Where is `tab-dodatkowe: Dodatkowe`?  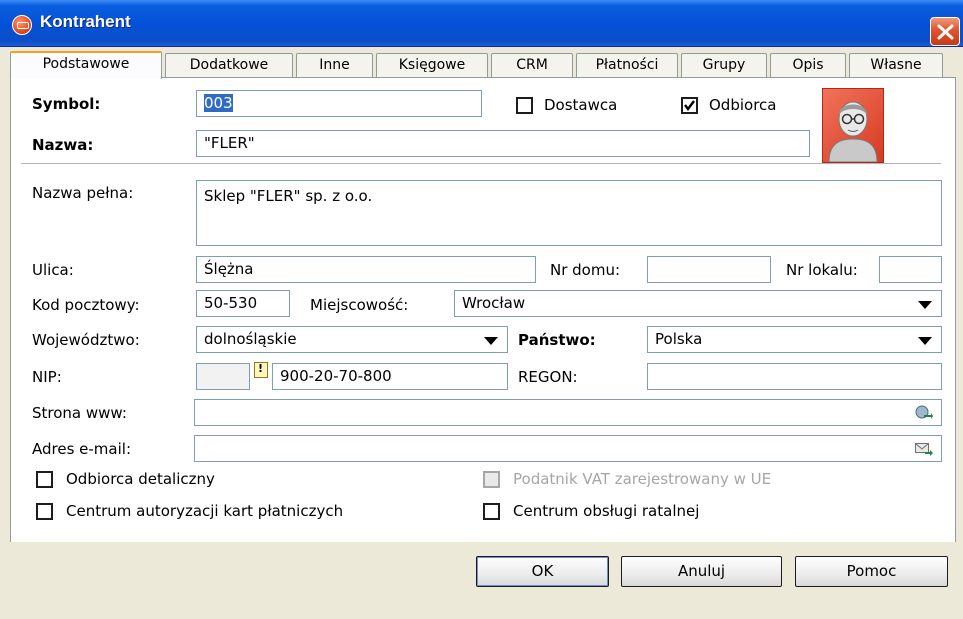 tab-dodatkowe: Dodatkowe is located at coordinates (229, 65).